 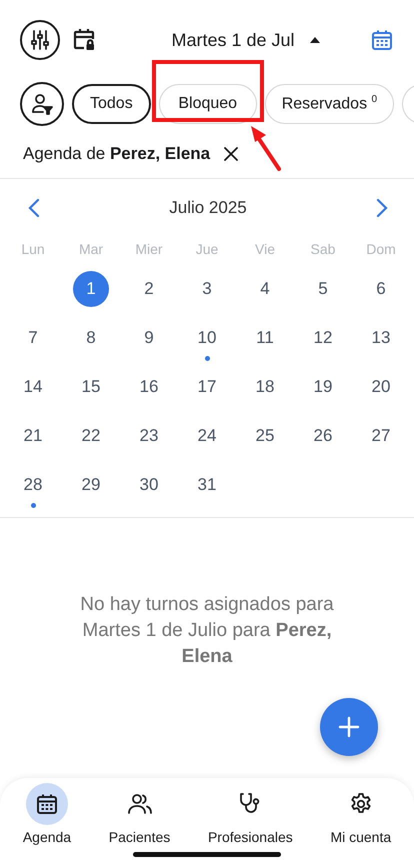 What do you see at coordinates (207, 104) in the screenshot?
I see `filter-chip: Bloqueo` at bounding box center [207, 104].